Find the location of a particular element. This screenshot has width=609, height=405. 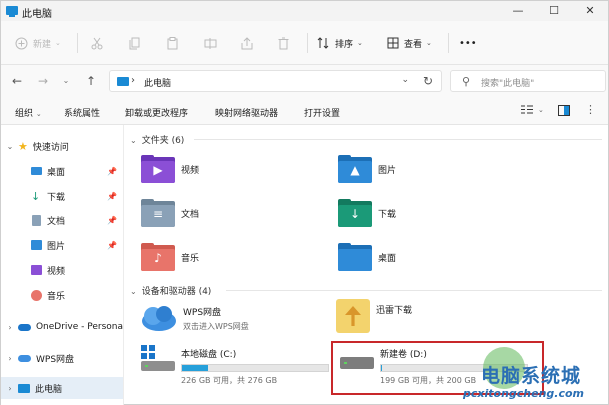

window-title: 此电脑 is located at coordinates (37, 14).